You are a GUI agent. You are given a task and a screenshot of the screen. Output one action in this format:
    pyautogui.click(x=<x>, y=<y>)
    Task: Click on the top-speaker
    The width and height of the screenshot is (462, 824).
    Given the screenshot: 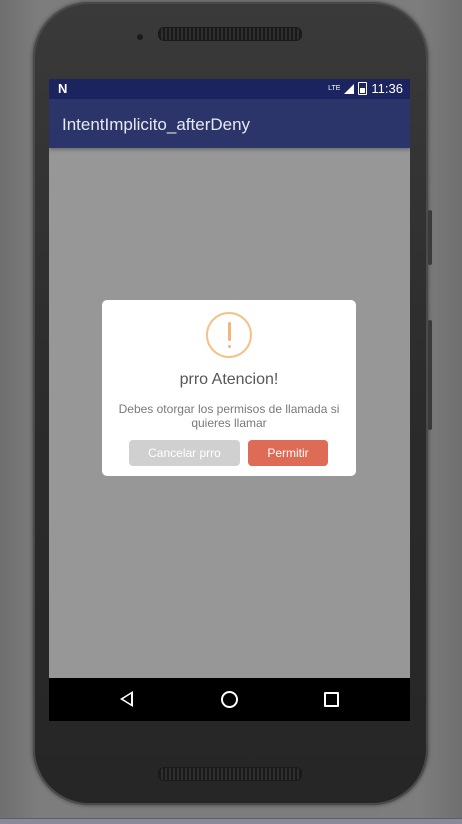 What is the action you would take?
    pyautogui.click(x=230, y=34)
    